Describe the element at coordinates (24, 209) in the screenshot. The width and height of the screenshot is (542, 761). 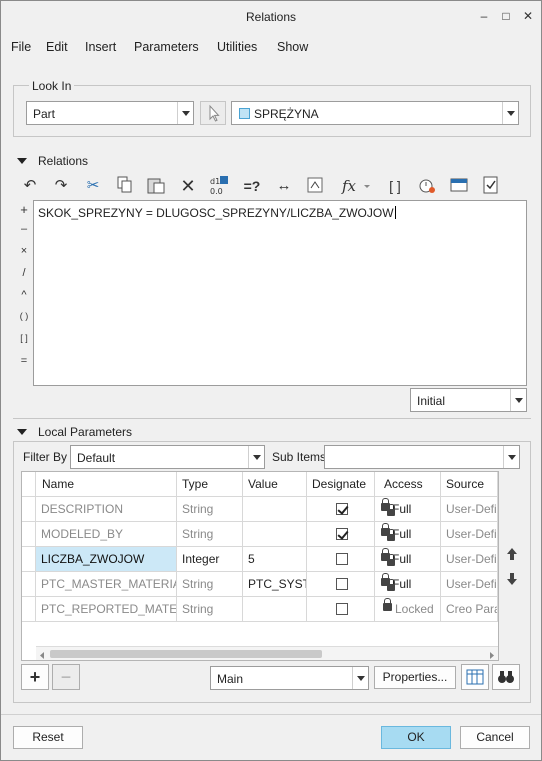
I see `insert-plus-button: +` at that location.